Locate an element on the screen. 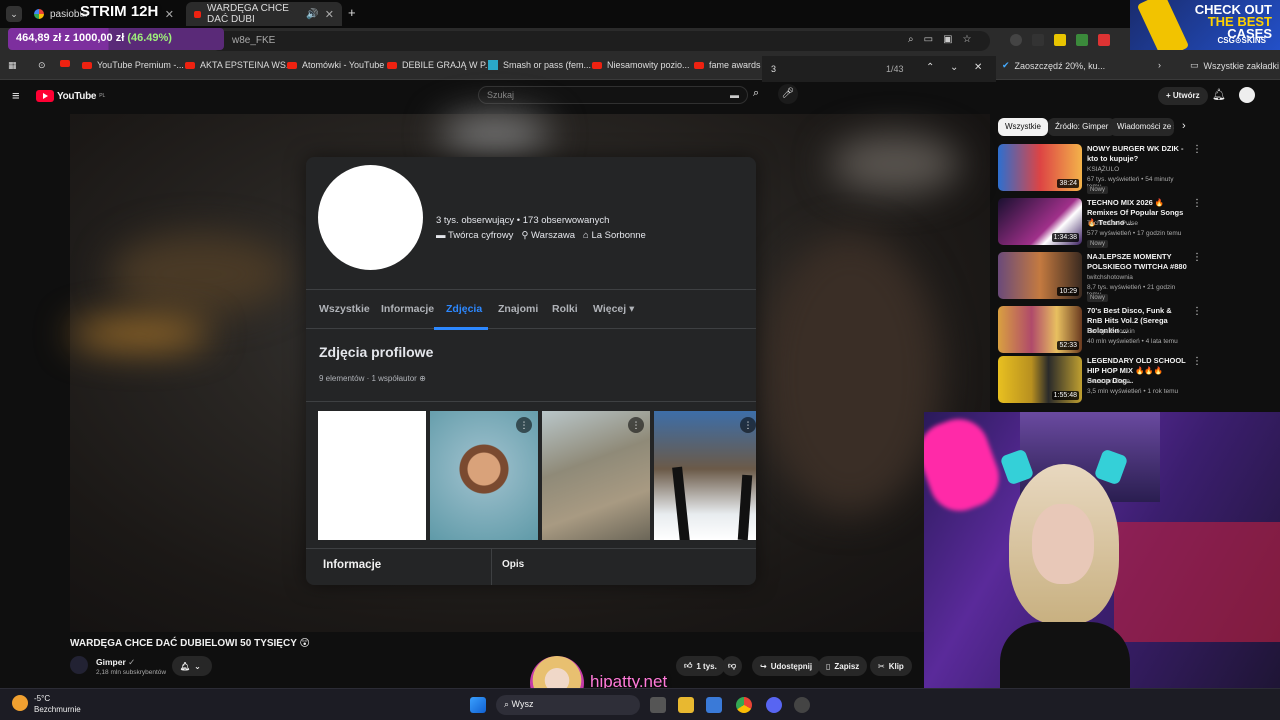 This screenshot has width=1280, height=720. tab-friends: Znajomi is located at coordinates (518, 309).